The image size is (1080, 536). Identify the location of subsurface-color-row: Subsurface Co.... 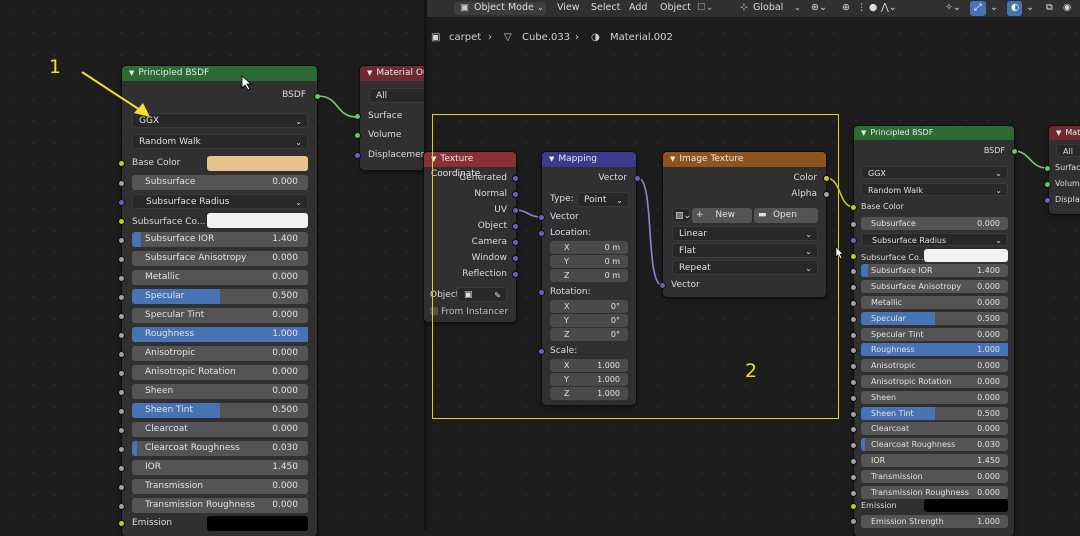
(934, 255).